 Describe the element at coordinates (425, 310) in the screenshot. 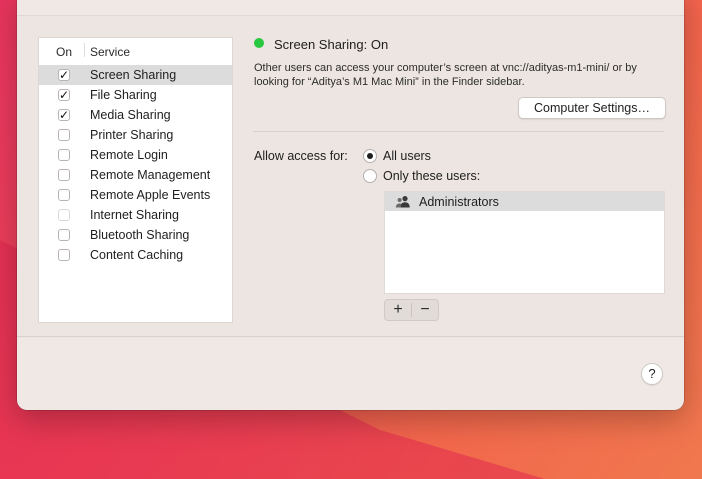

I see `remove-user-button: −` at that location.